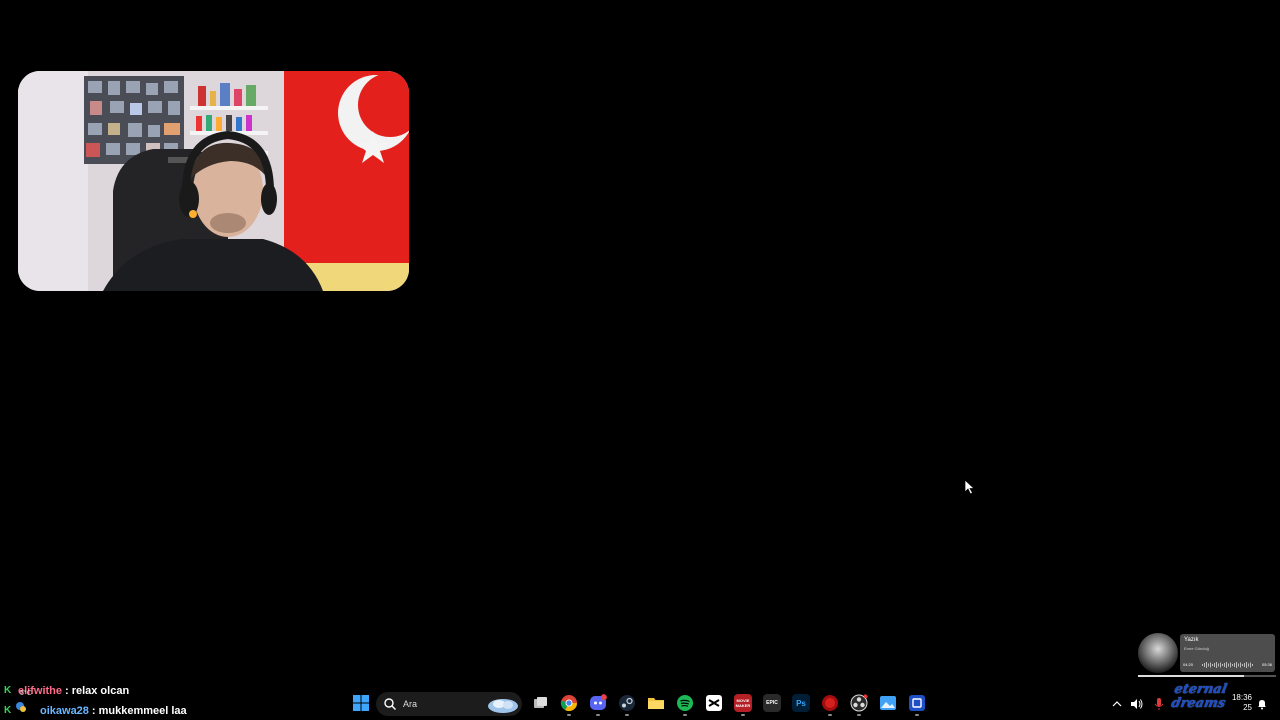 Image resolution: width=1280 pixels, height=720 pixels. I want to click on track-progress-bar, so click(1207, 676).